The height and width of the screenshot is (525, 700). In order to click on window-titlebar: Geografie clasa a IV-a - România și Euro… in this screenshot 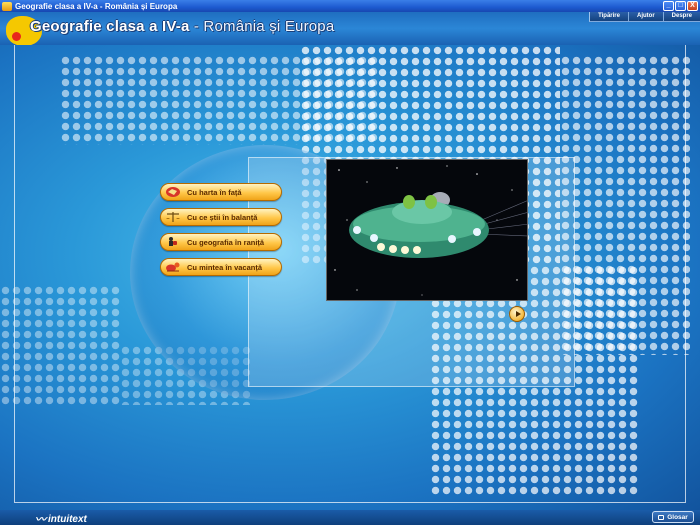, I will do `click(350, 6)`.